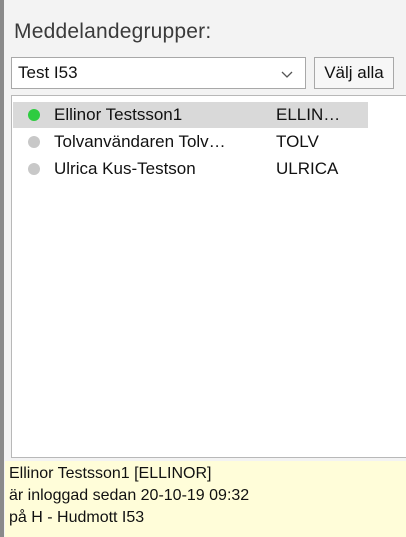 The image size is (406, 537). What do you see at coordinates (129, 495) in the screenshot?
I see `info-login-line: är inloggad sedan 20-10-19 09:32` at bounding box center [129, 495].